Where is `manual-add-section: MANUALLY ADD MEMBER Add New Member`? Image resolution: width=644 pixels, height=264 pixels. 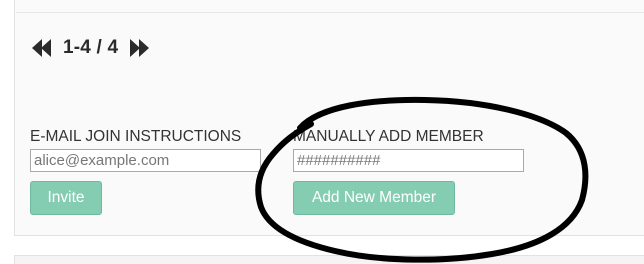
manual-add-section: MANUALLY ADD MEMBER Add New Member is located at coordinates (408, 171).